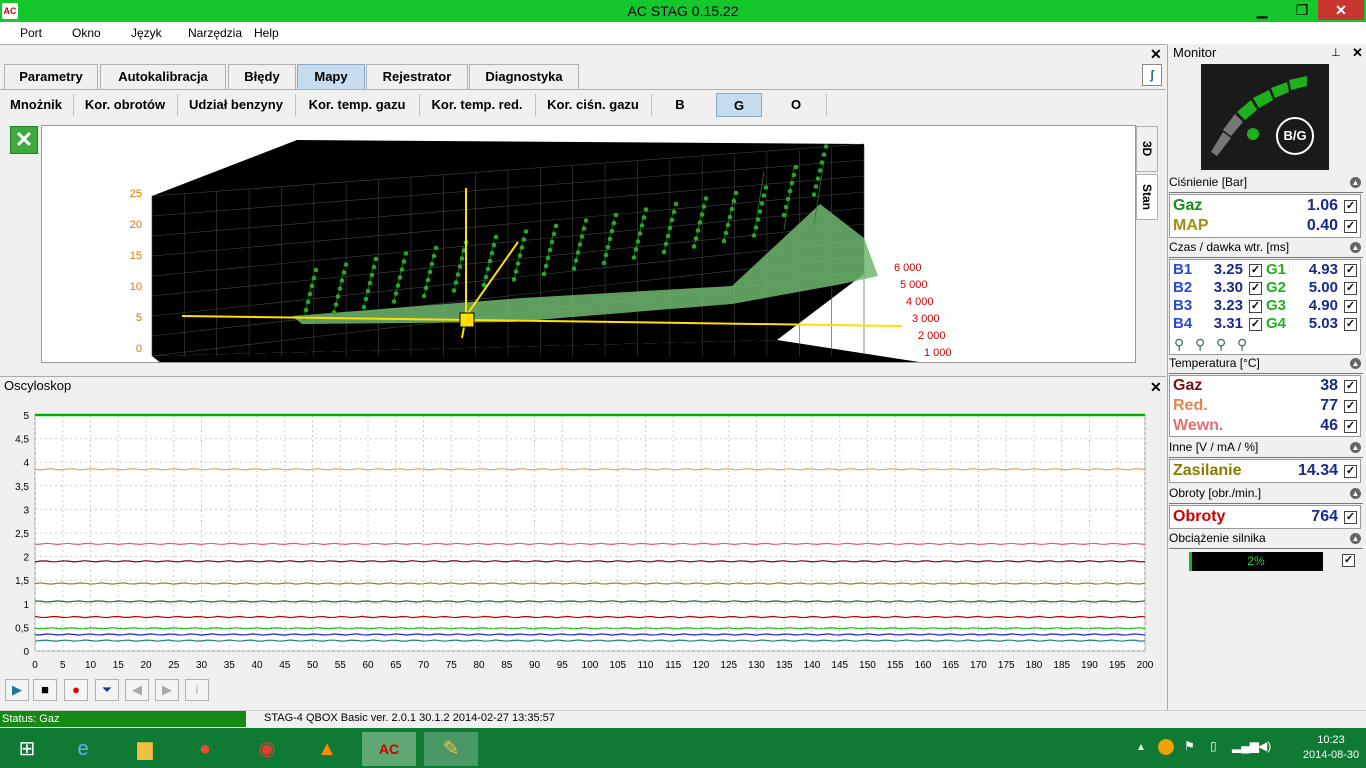  I want to click on menu-help: Help, so click(266, 33).